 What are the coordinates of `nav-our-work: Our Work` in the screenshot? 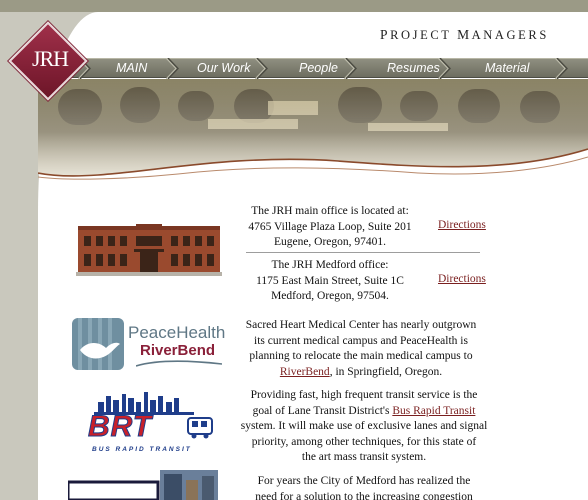 It's located at (223, 68).